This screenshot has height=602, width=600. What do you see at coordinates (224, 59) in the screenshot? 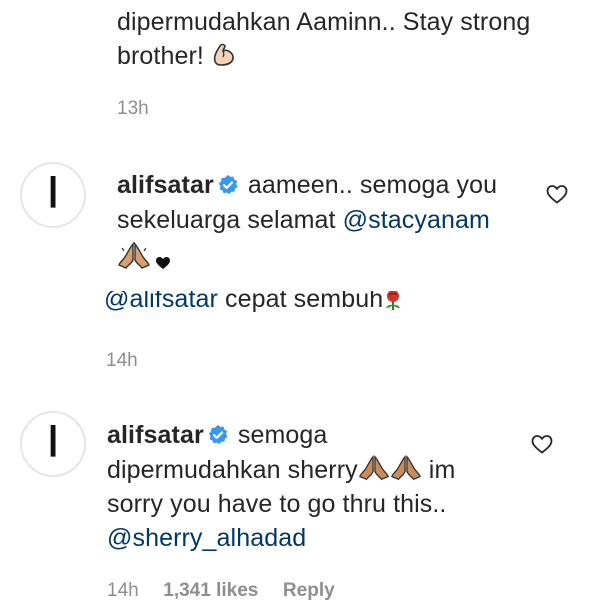
I see `flexed-biceps-icon` at bounding box center [224, 59].